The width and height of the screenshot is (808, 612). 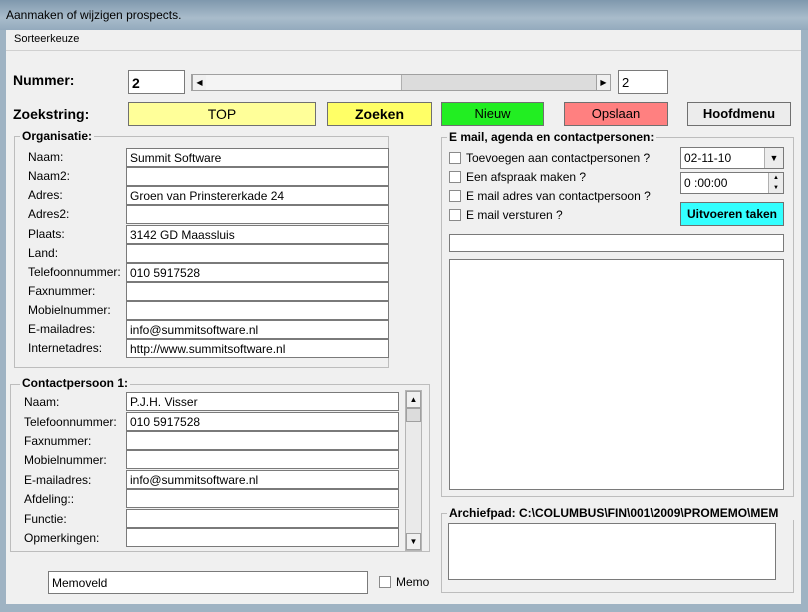 What do you see at coordinates (612, 551) in the screenshot?
I see `archive-area` at bounding box center [612, 551].